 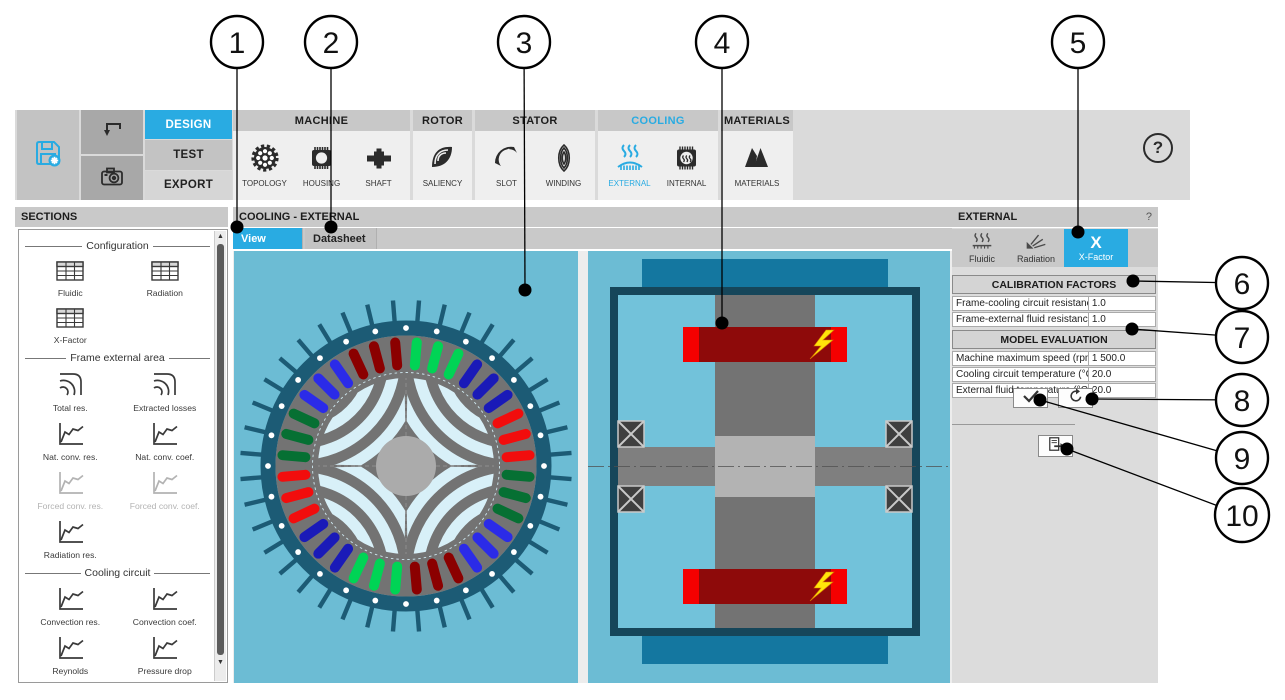 What do you see at coordinates (70, 605) in the screenshot?
I see `sidebar-item-convection-res: Convection res.` at bounding box center [70, 605].